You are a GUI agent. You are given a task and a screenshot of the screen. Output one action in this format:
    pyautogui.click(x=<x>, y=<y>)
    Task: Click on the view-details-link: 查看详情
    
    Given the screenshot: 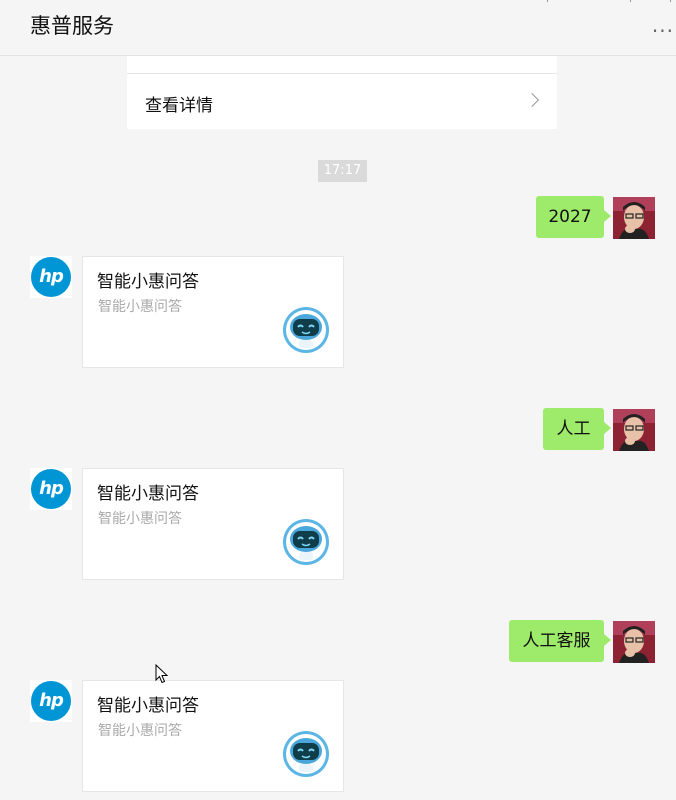 What is the action you would take?
    pyautogui.click(x=179, y=103)
    